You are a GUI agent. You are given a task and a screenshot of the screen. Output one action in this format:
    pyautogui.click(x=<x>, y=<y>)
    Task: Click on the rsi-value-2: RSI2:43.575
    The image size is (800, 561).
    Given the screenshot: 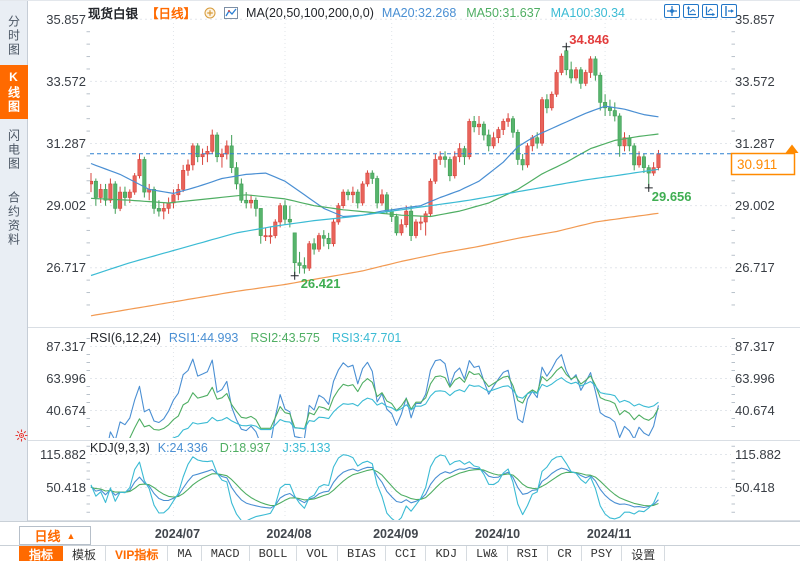 What is the action you would take?
    pyautogui.click(x=285, y=338)
    